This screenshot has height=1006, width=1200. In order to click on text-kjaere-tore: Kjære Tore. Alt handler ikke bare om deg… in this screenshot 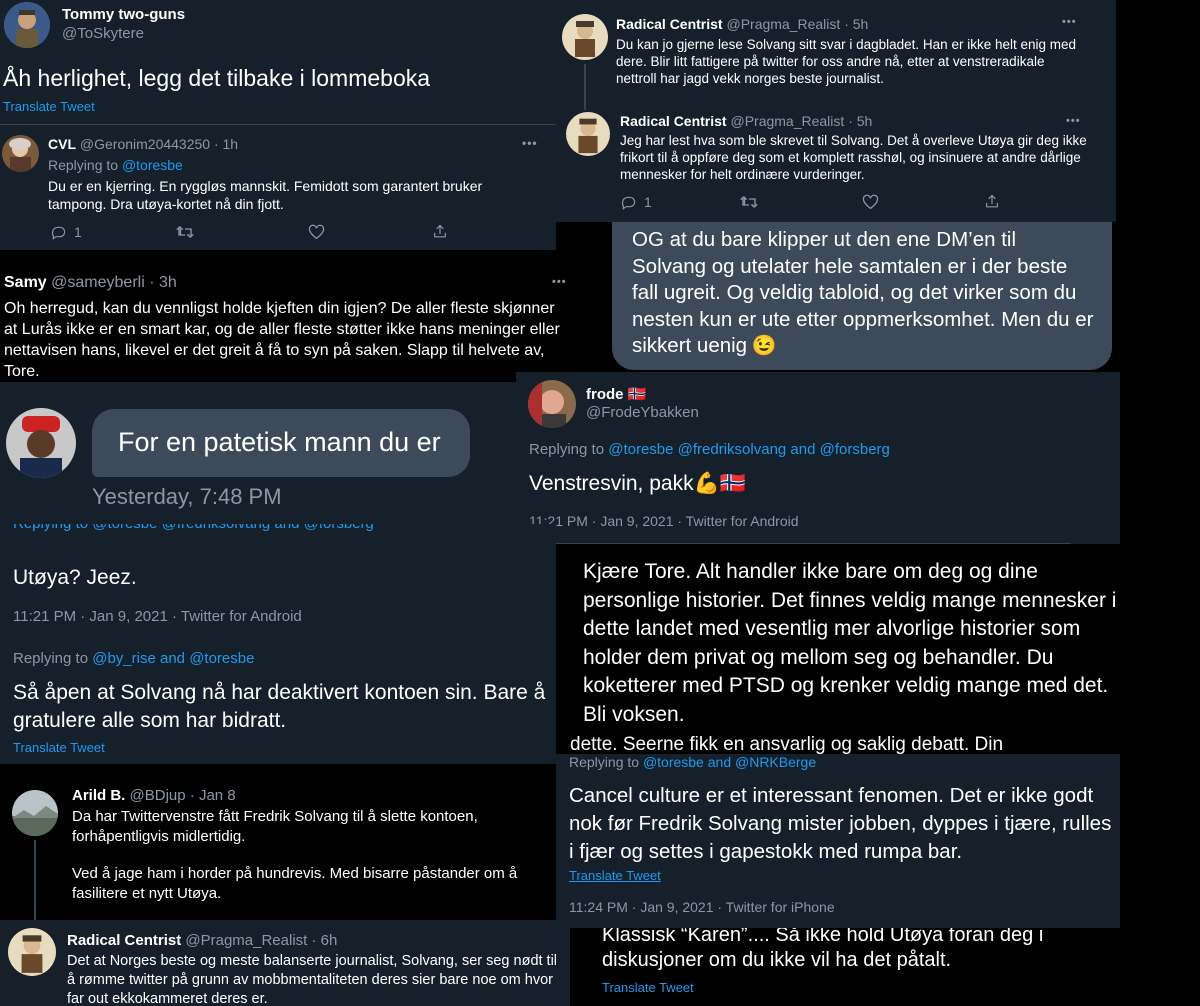, I will do `click(838, 649)`.